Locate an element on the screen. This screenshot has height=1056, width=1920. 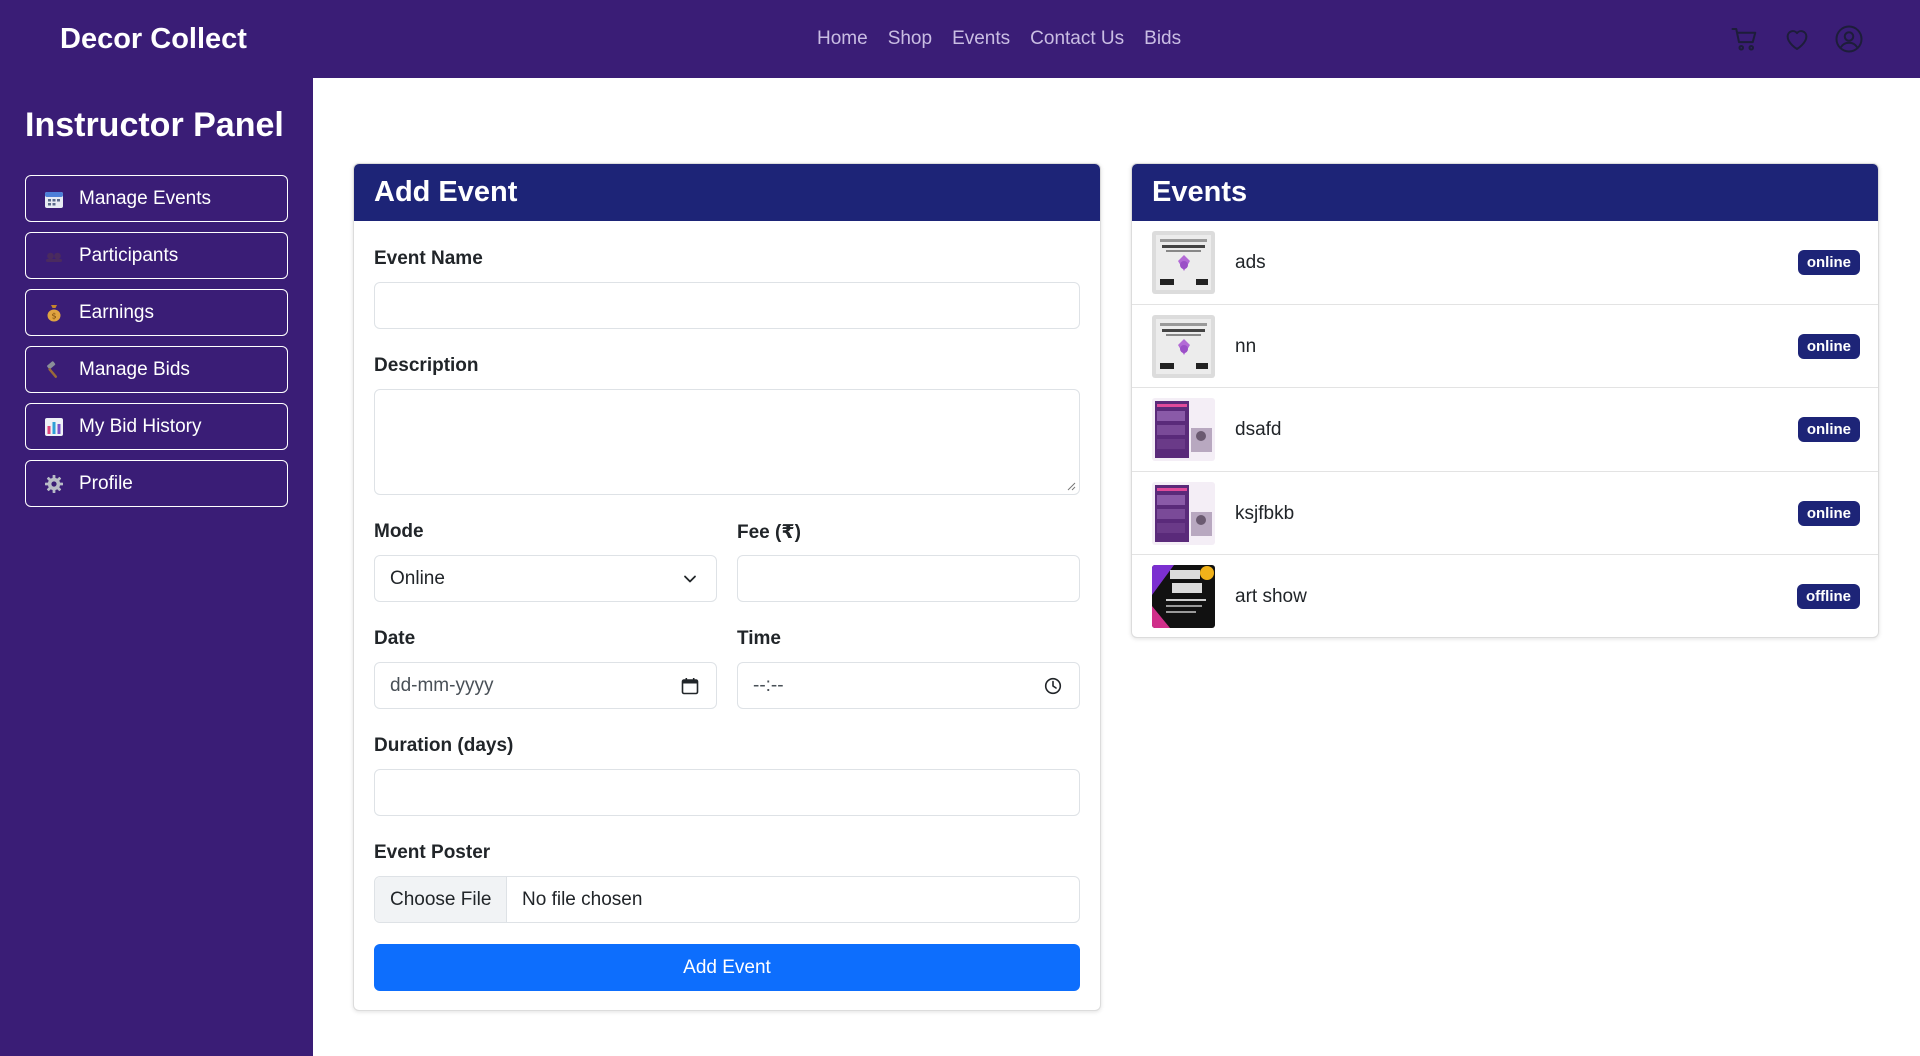
sidebar-item-participants: Participants is located at coordinates (156, 255).